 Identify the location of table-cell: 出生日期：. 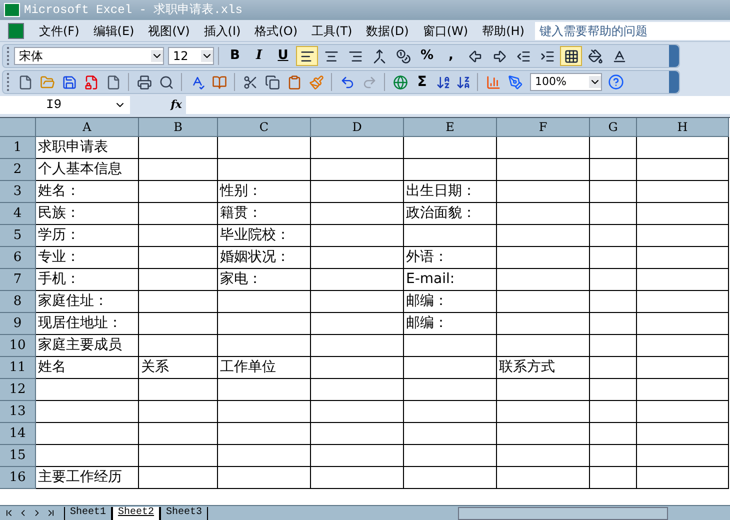
(450, 192).